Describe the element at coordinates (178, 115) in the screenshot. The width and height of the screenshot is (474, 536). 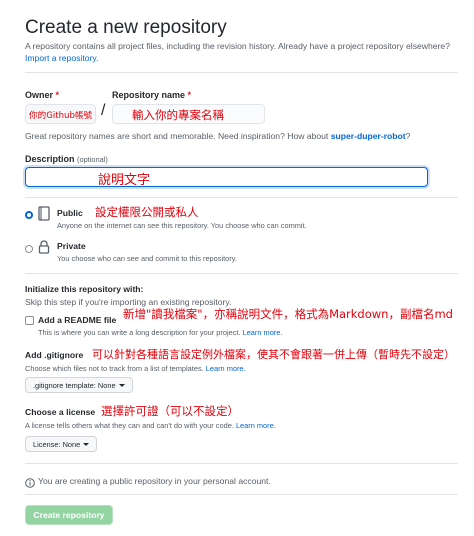
I see `repo-name-value: 輸入你的專案名稱` at that location.